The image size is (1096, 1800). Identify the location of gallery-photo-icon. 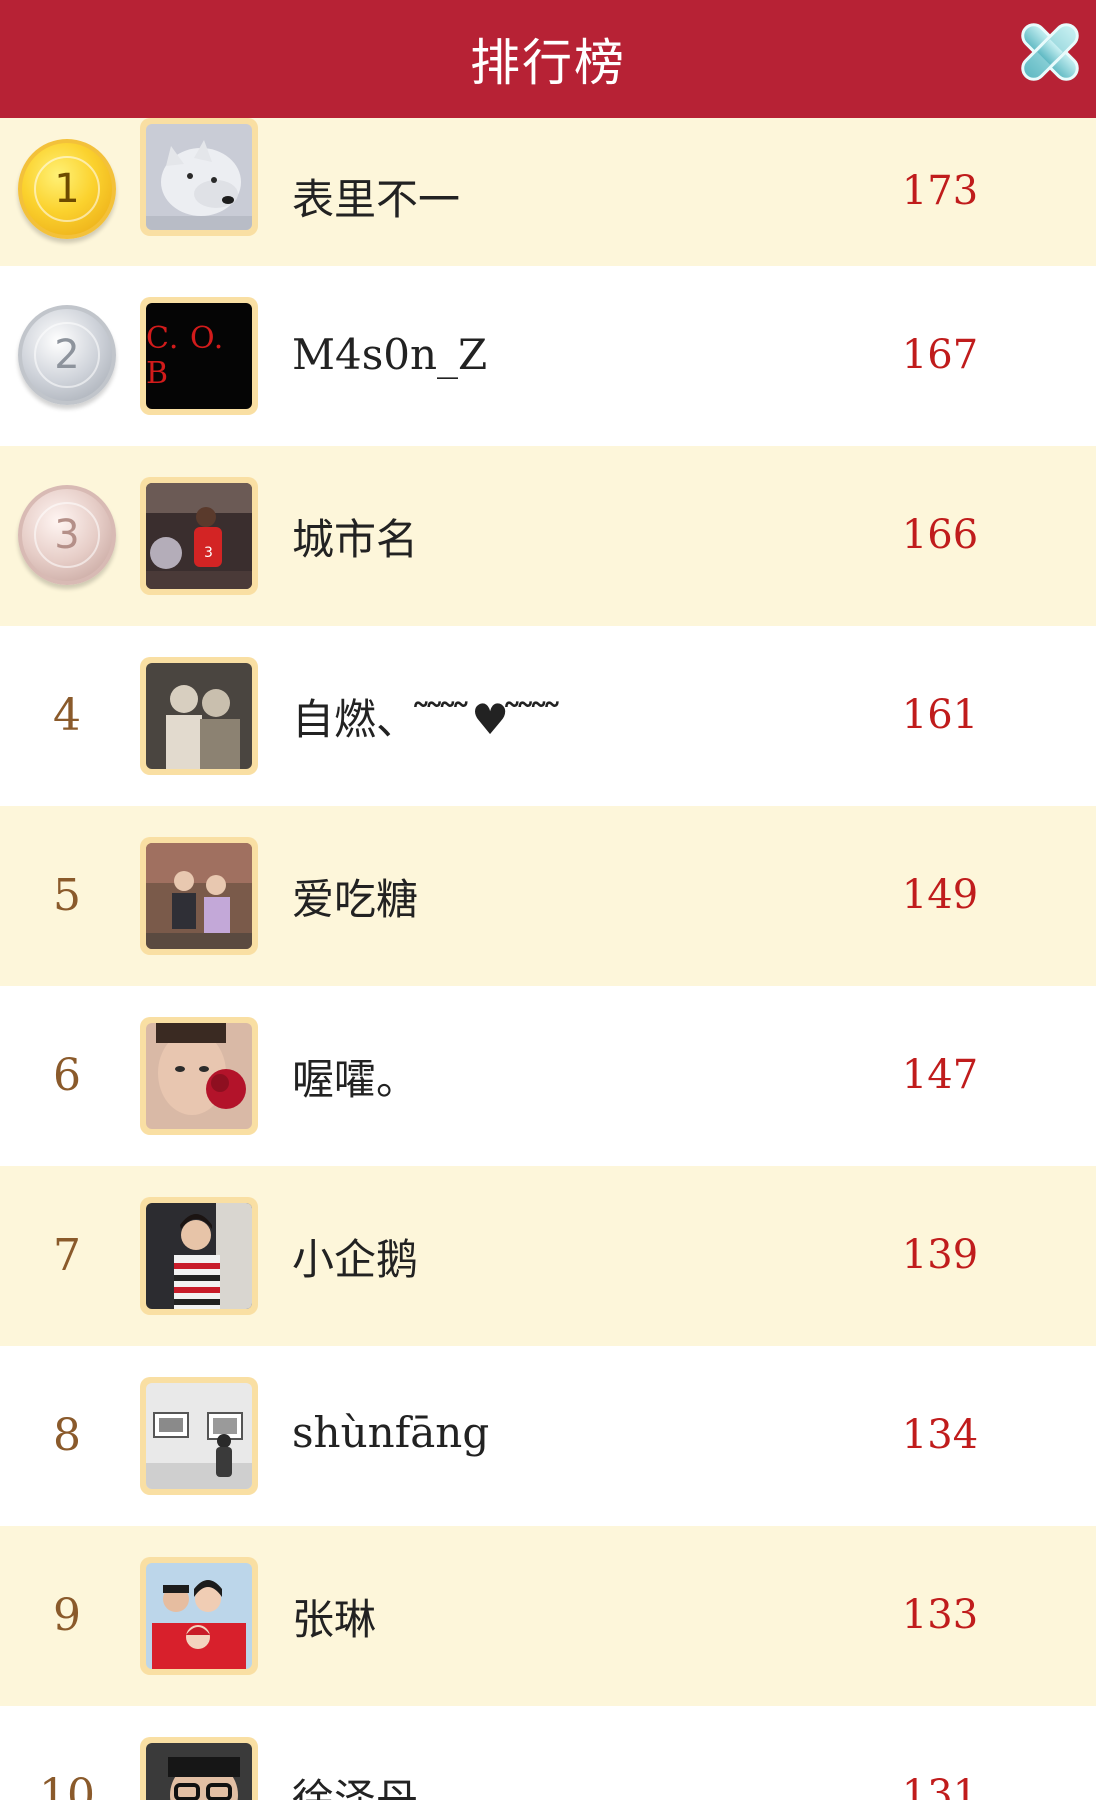
(199, 1436).